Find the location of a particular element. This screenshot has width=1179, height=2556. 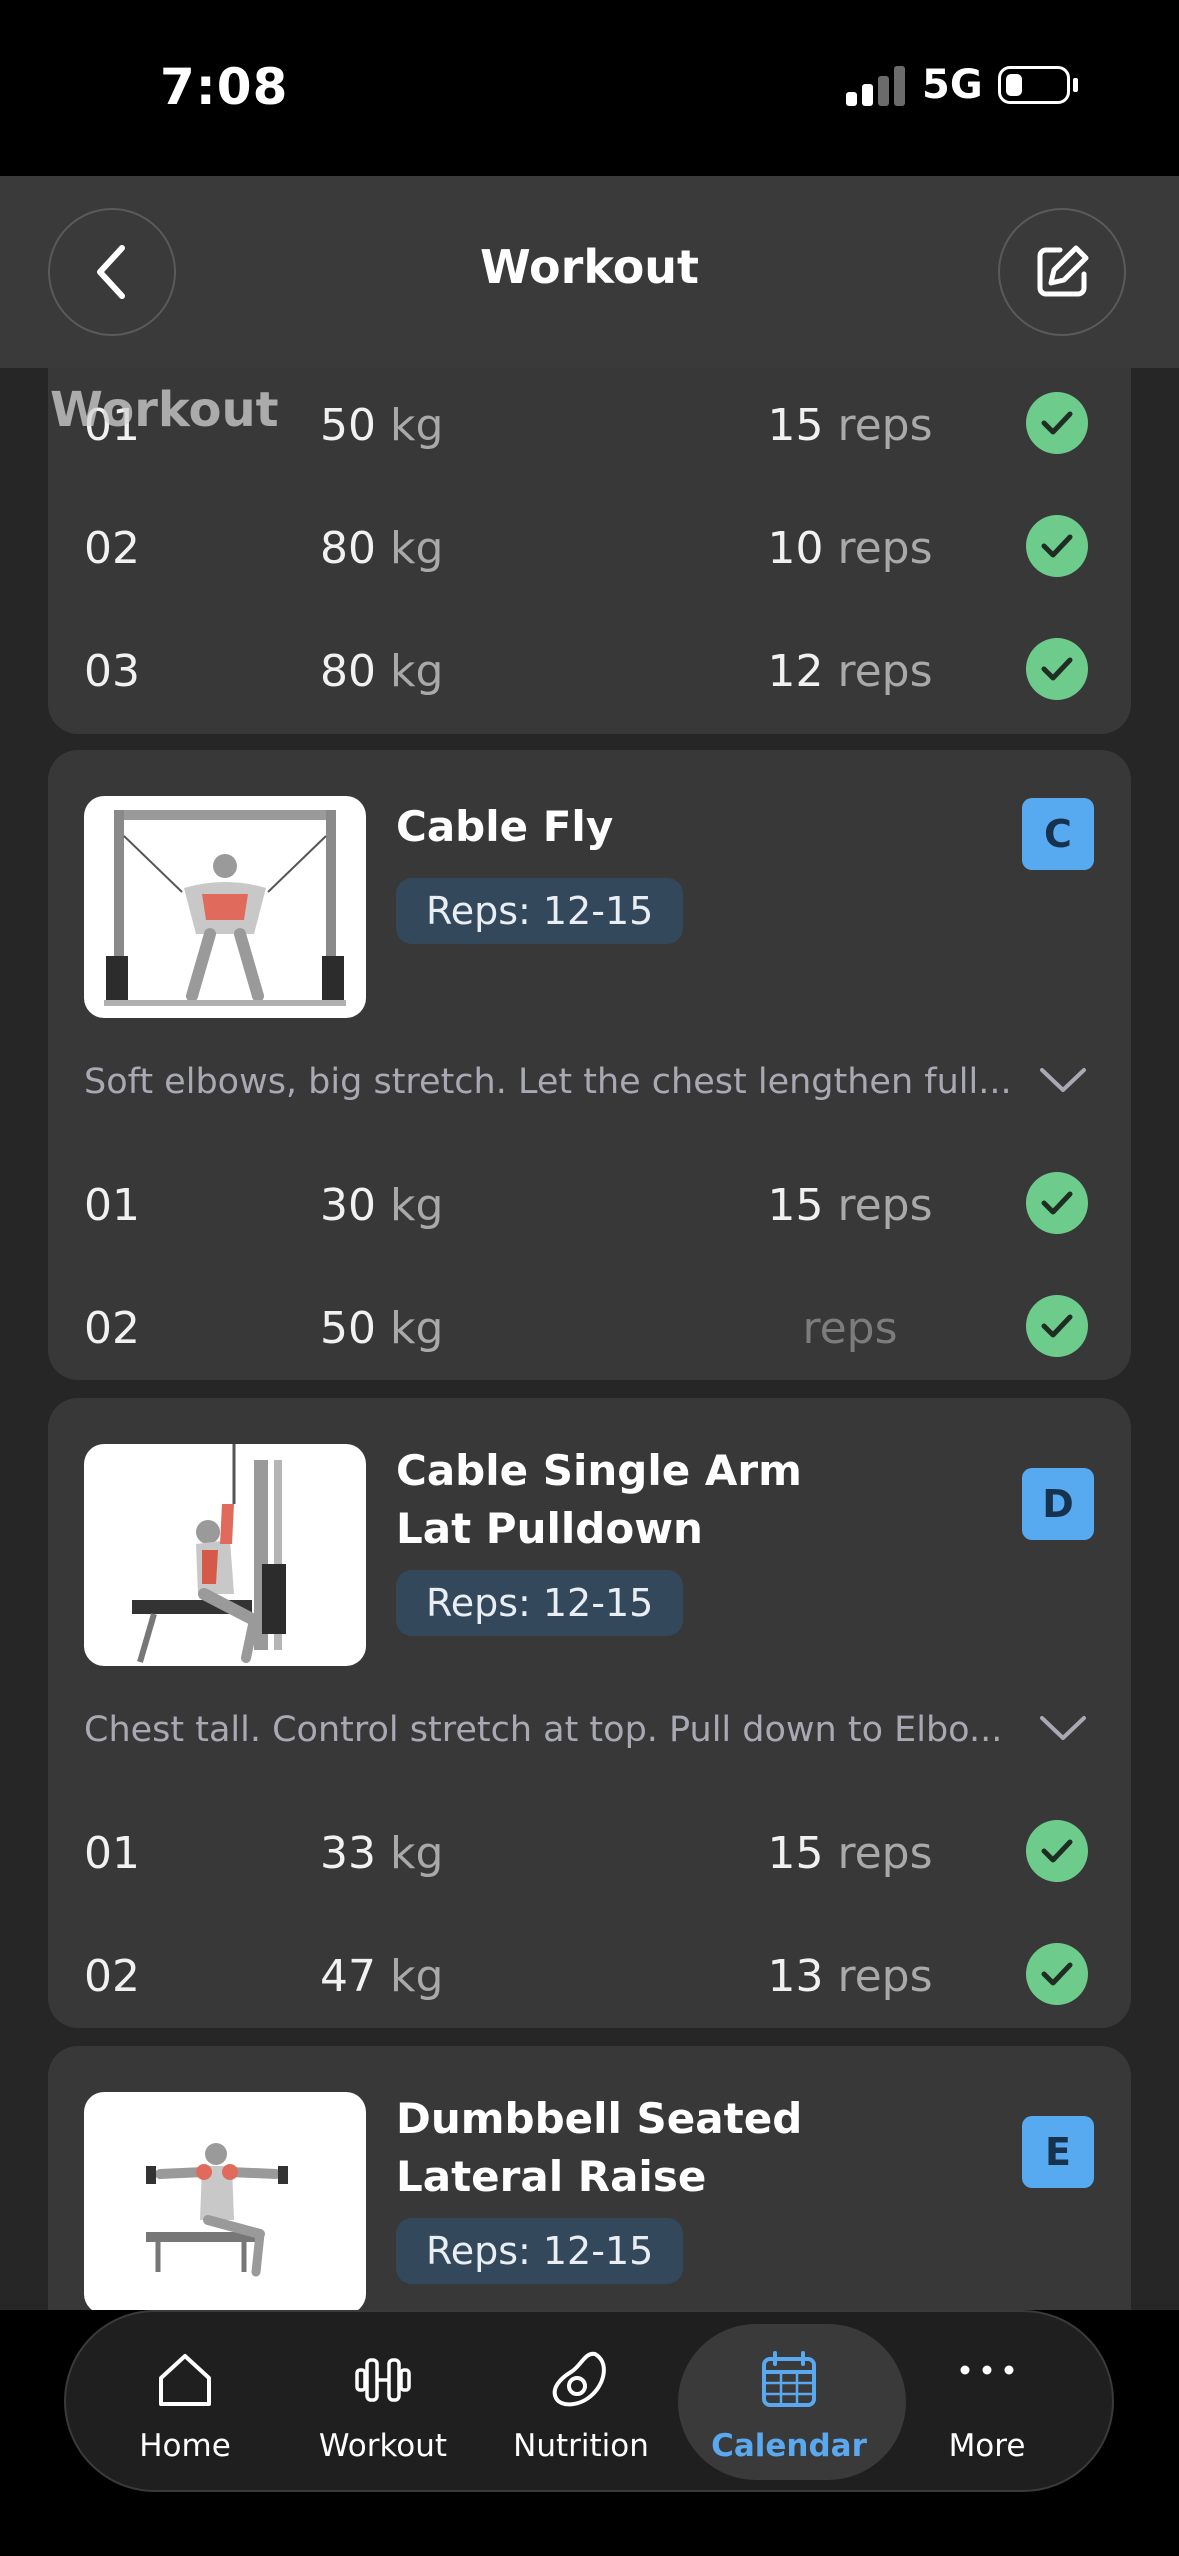

bottom-nav: Home Workout Nutrition Calendar More is located at coordinates (589, 2433).